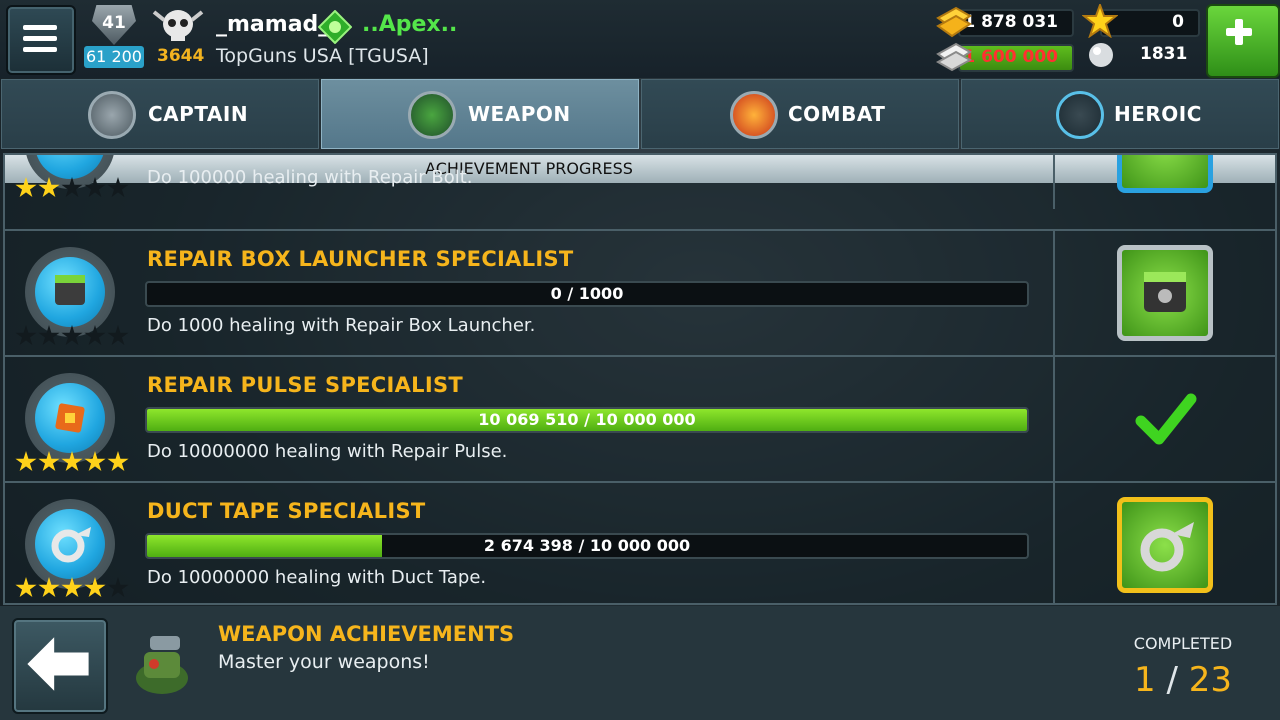  I want to click on footer-title: WEAPON ACHIEVEMENTS, so click(366, 634).